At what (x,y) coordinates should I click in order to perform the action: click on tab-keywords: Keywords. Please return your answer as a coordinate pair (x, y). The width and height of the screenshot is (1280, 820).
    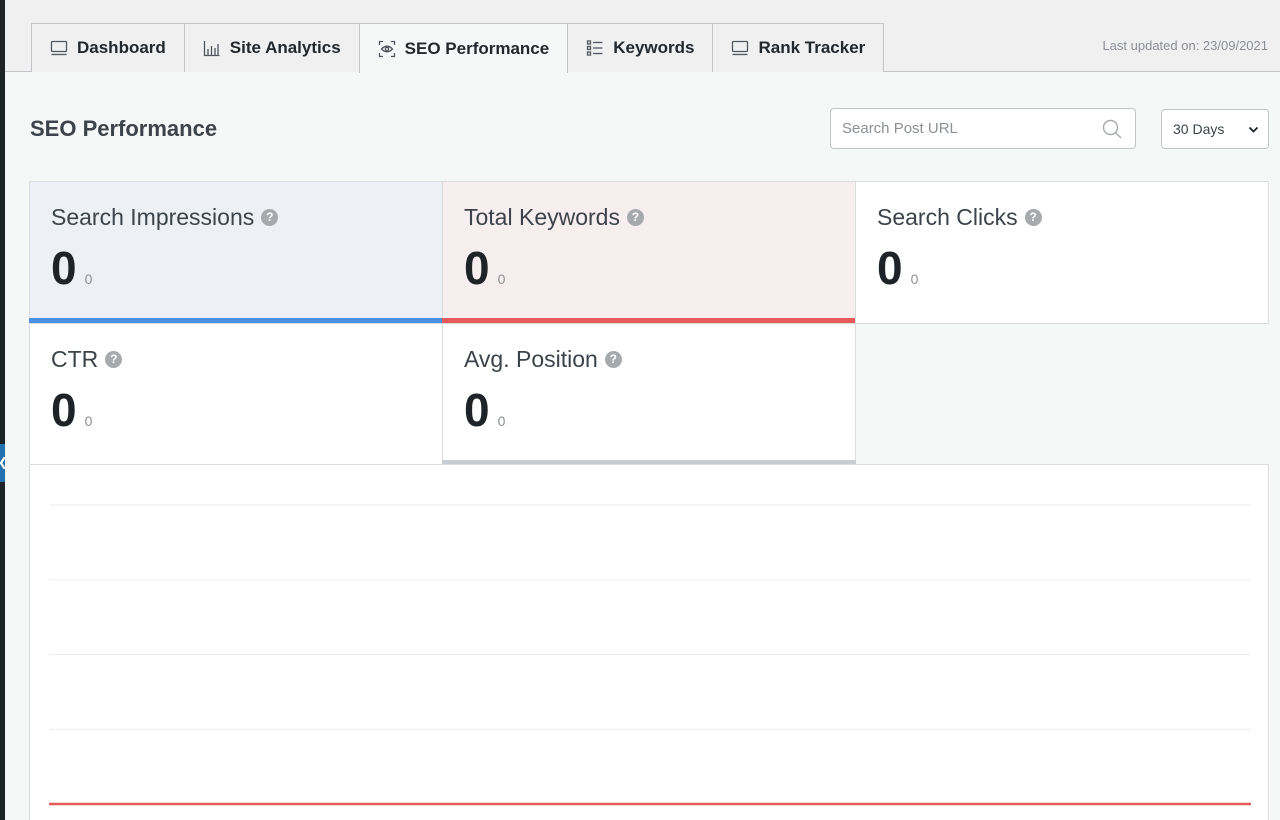
    Looking at the image, I should click on (640, 47).